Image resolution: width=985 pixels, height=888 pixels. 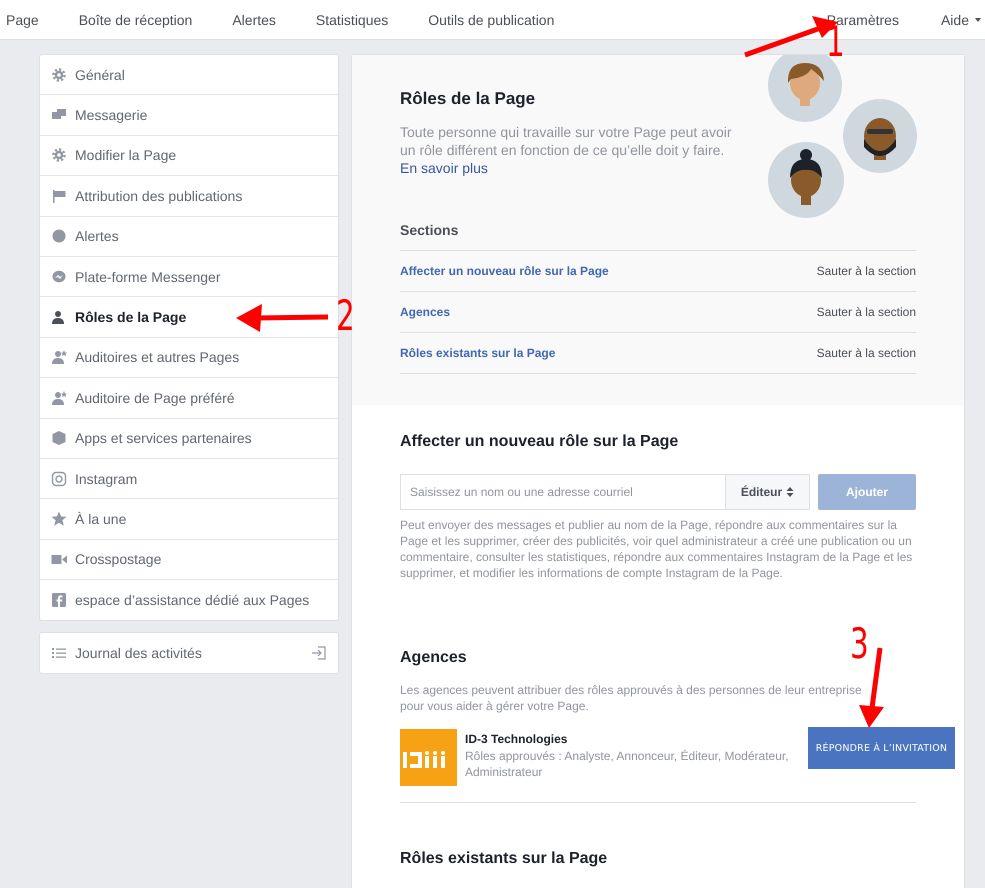 I want to click on learn-more-link: En savoir plus, so click(x=575, y=168).